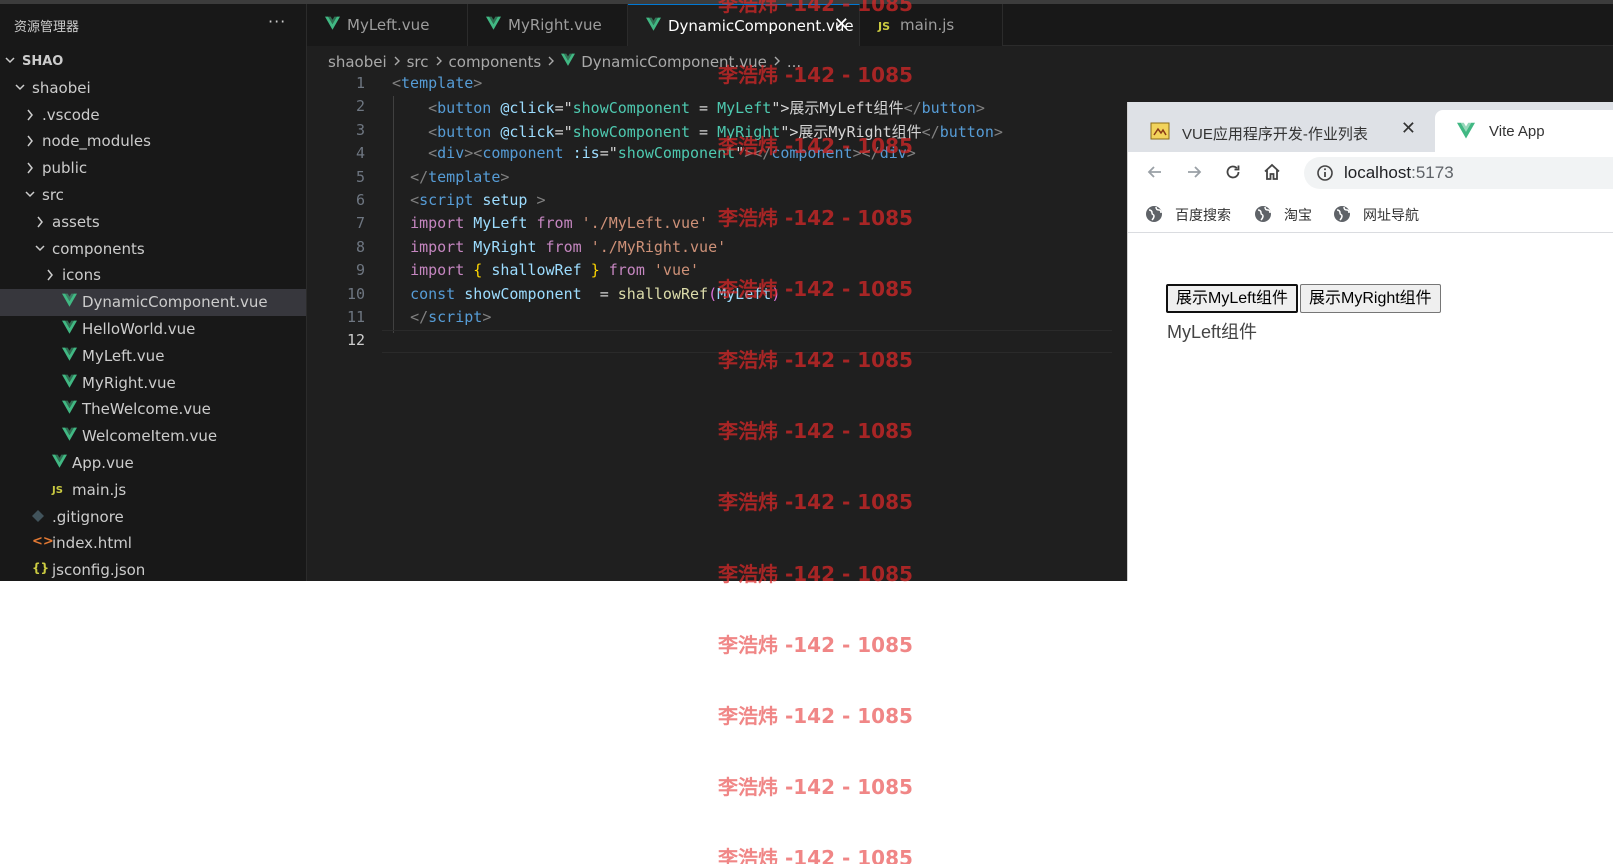 Image resolution: width=1613 pixels, height=864 pixels. I want to click on editor-tab: MyLeft.vue, so click(387, 25).